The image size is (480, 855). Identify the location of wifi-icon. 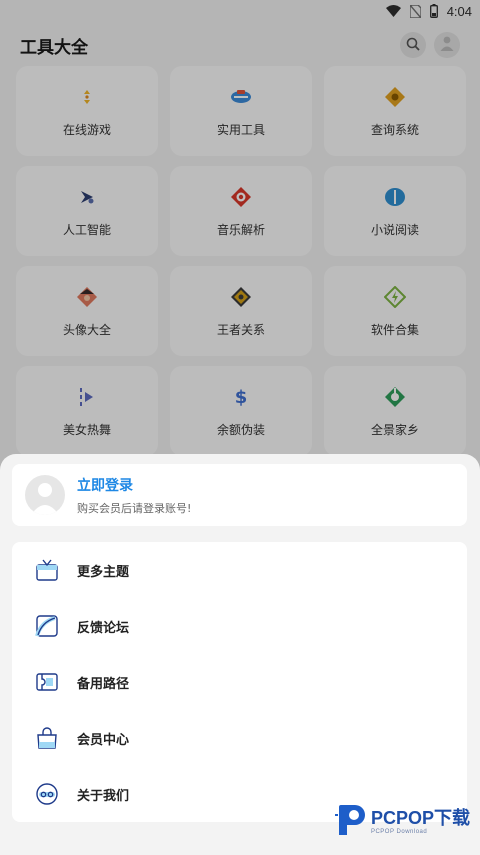
(393, 11).